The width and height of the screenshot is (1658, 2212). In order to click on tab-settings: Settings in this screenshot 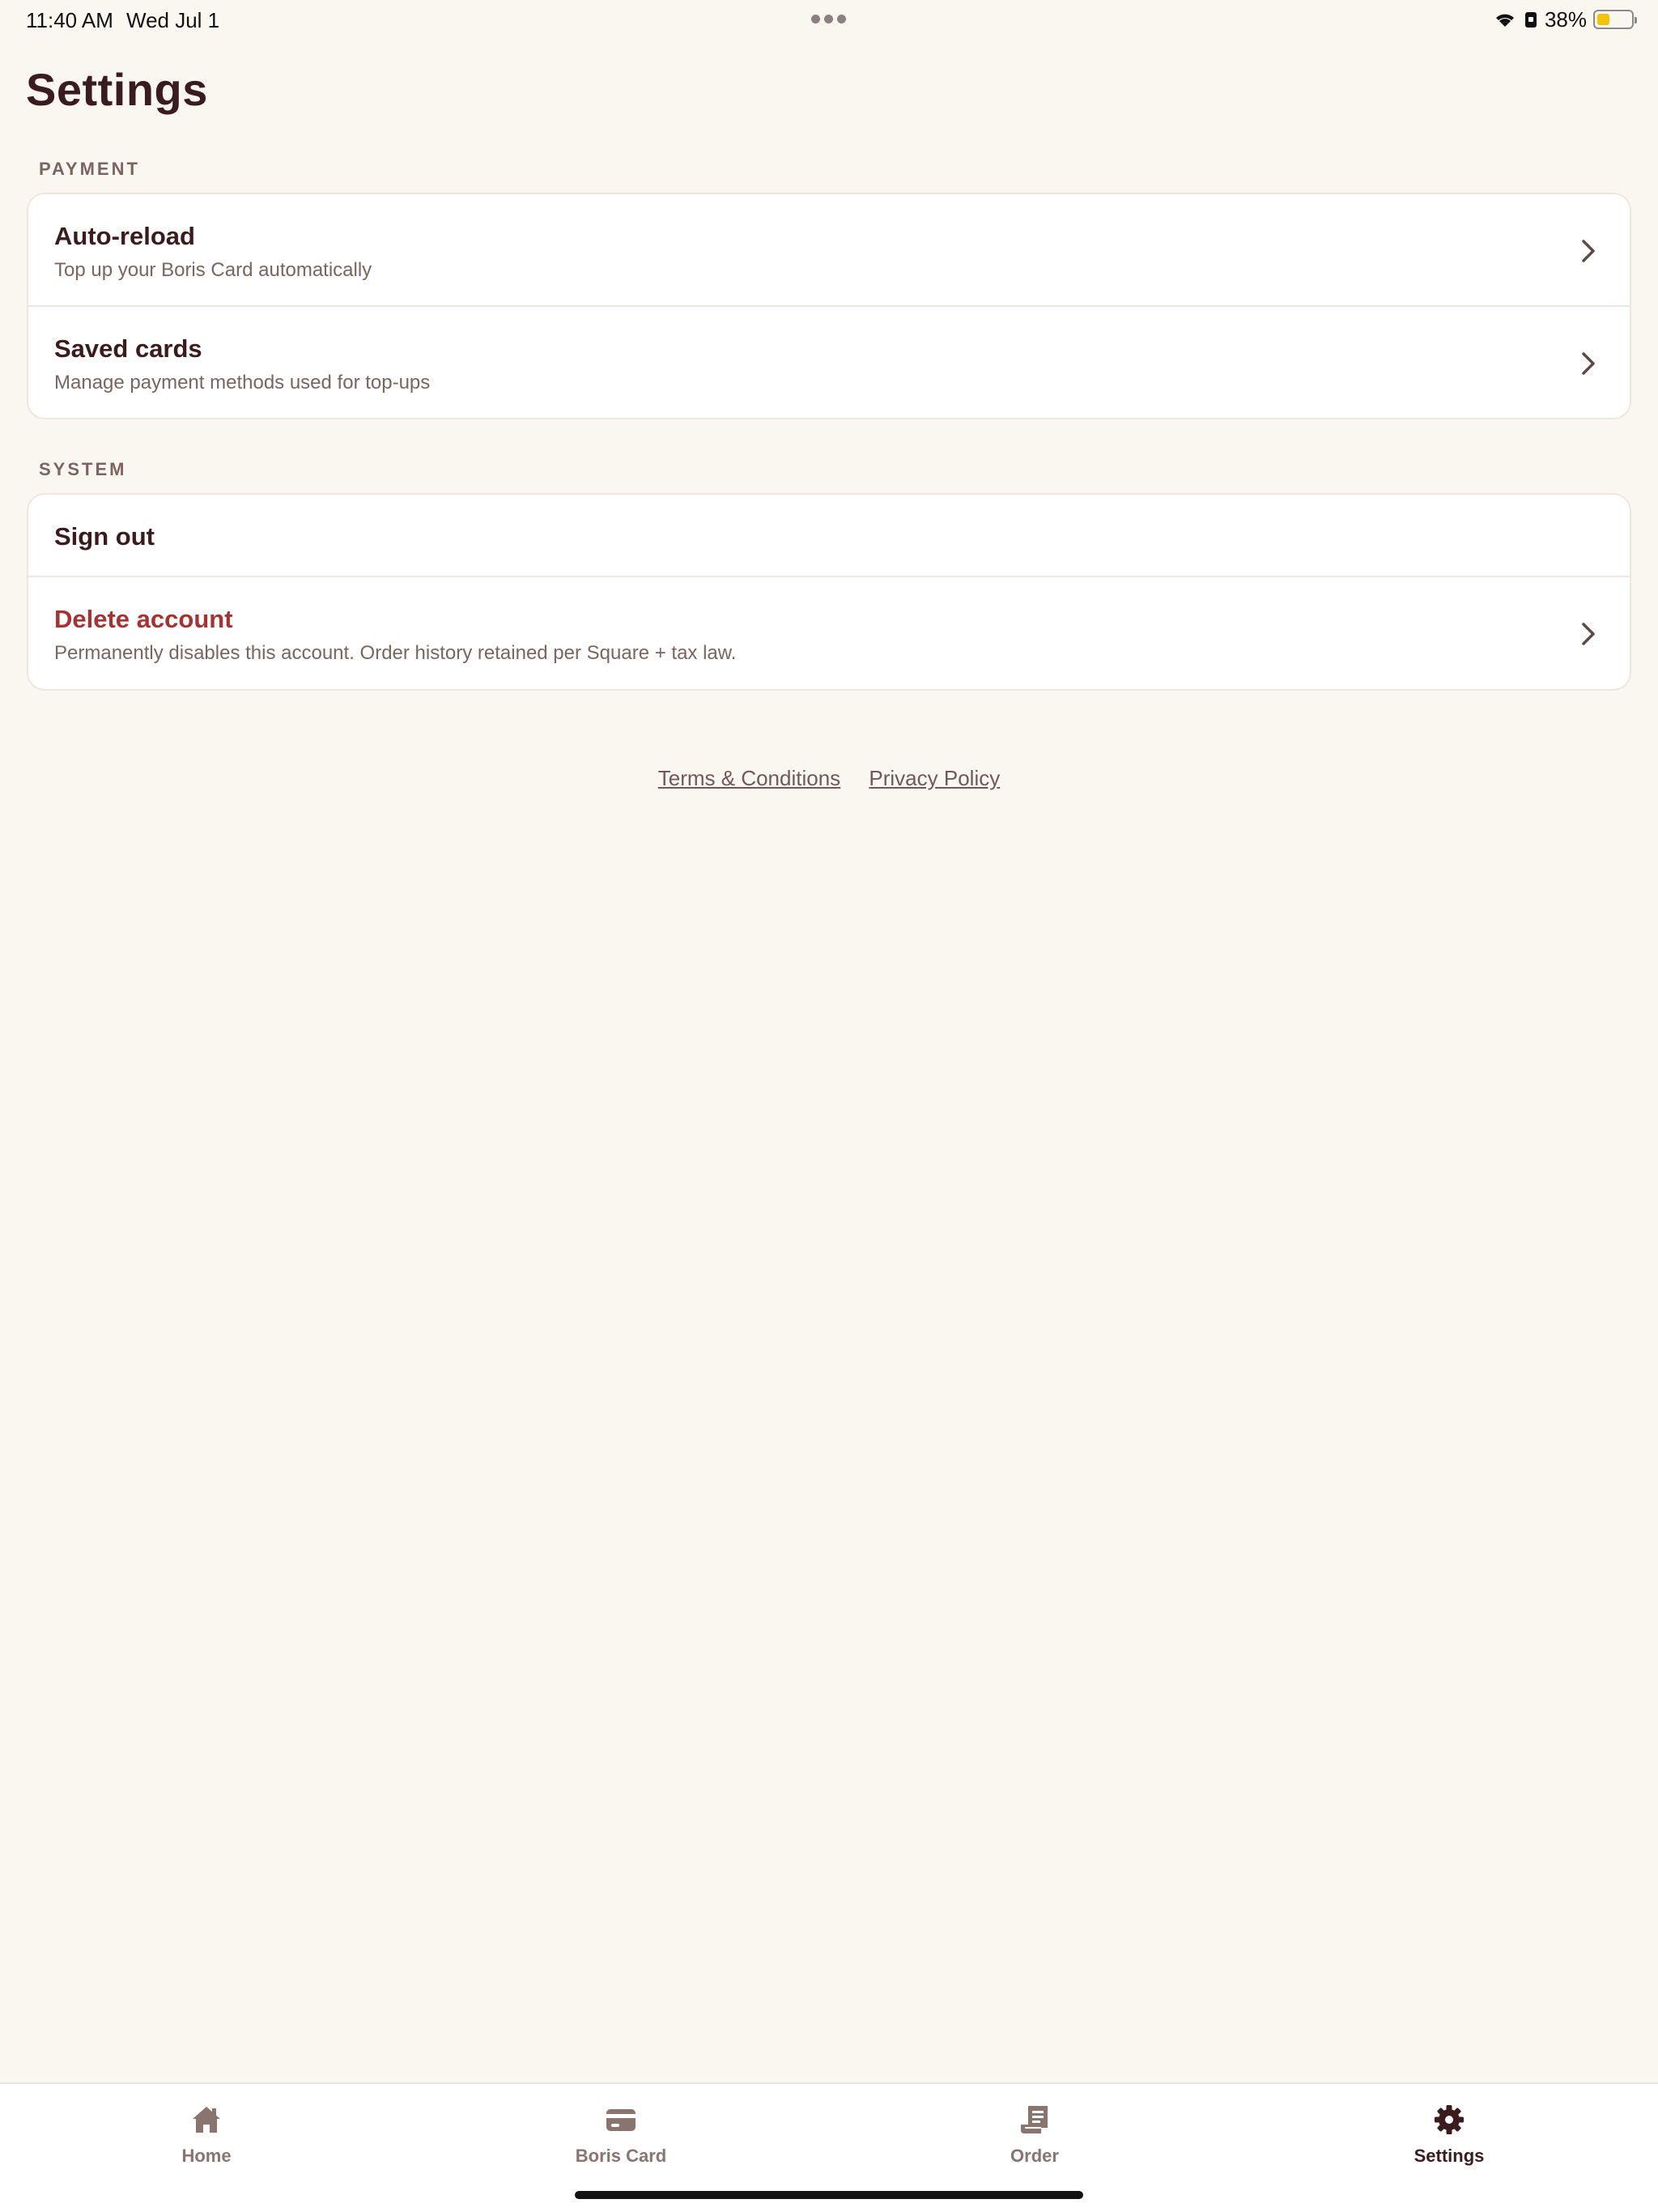, I will do `click(1449, 2132)`.